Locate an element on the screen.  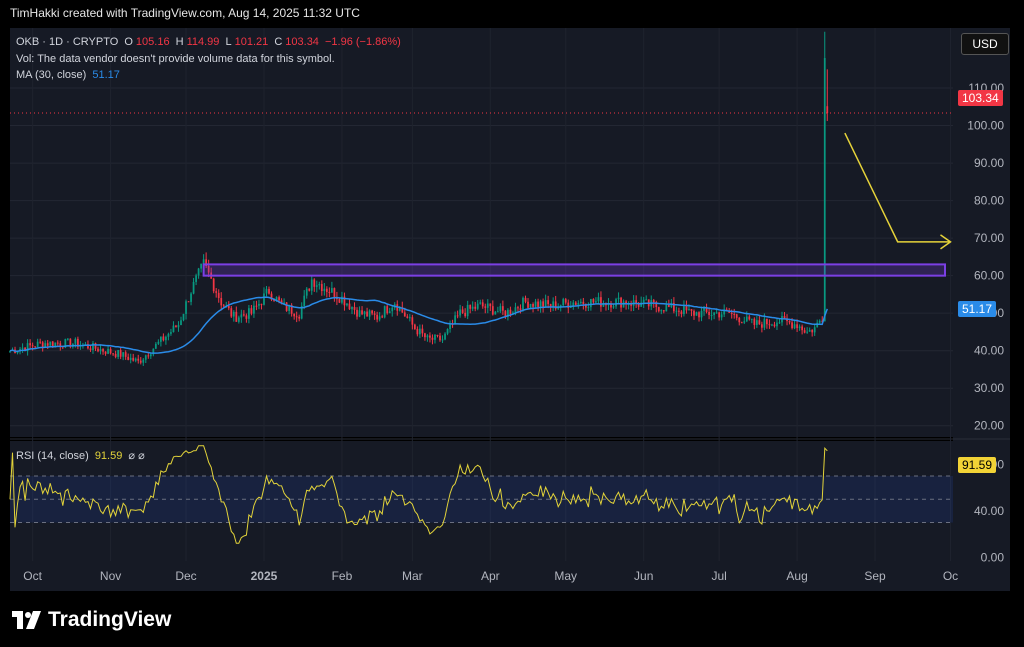
y-tick-label: 100.00 is located at coordinates (985, 126).